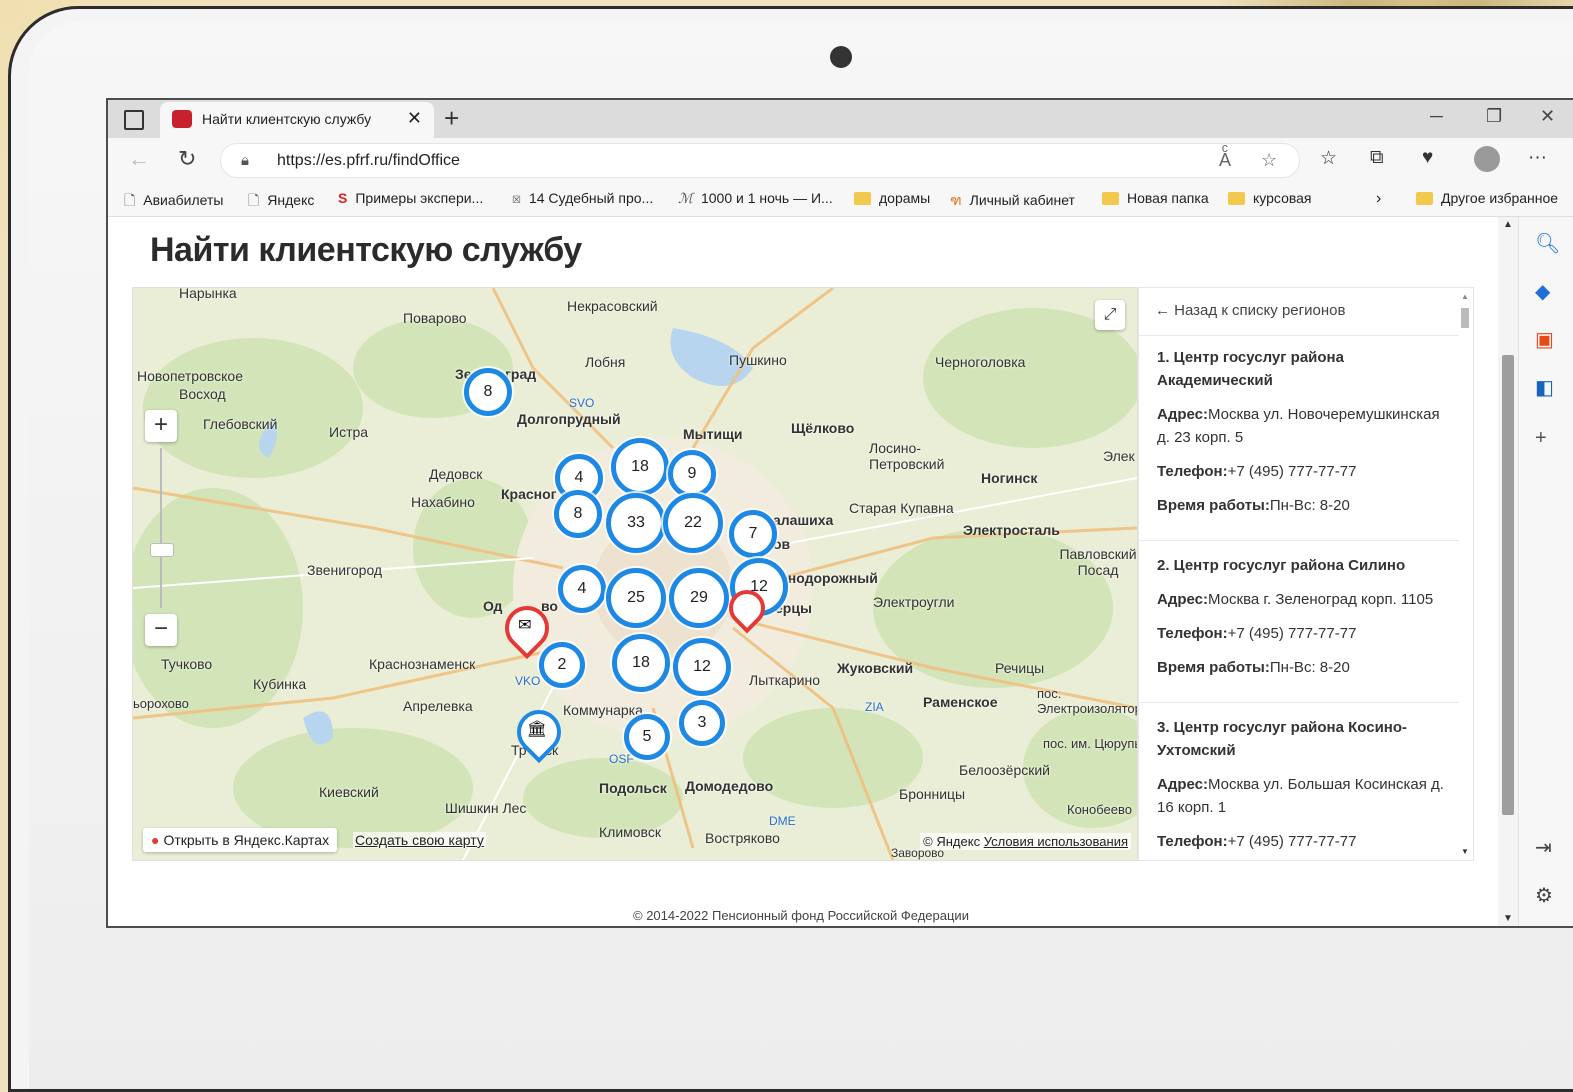 The width and height of the screenshot is (1573, 1092). I want to click on close-tab-icon: ✕, so click(414, 118).